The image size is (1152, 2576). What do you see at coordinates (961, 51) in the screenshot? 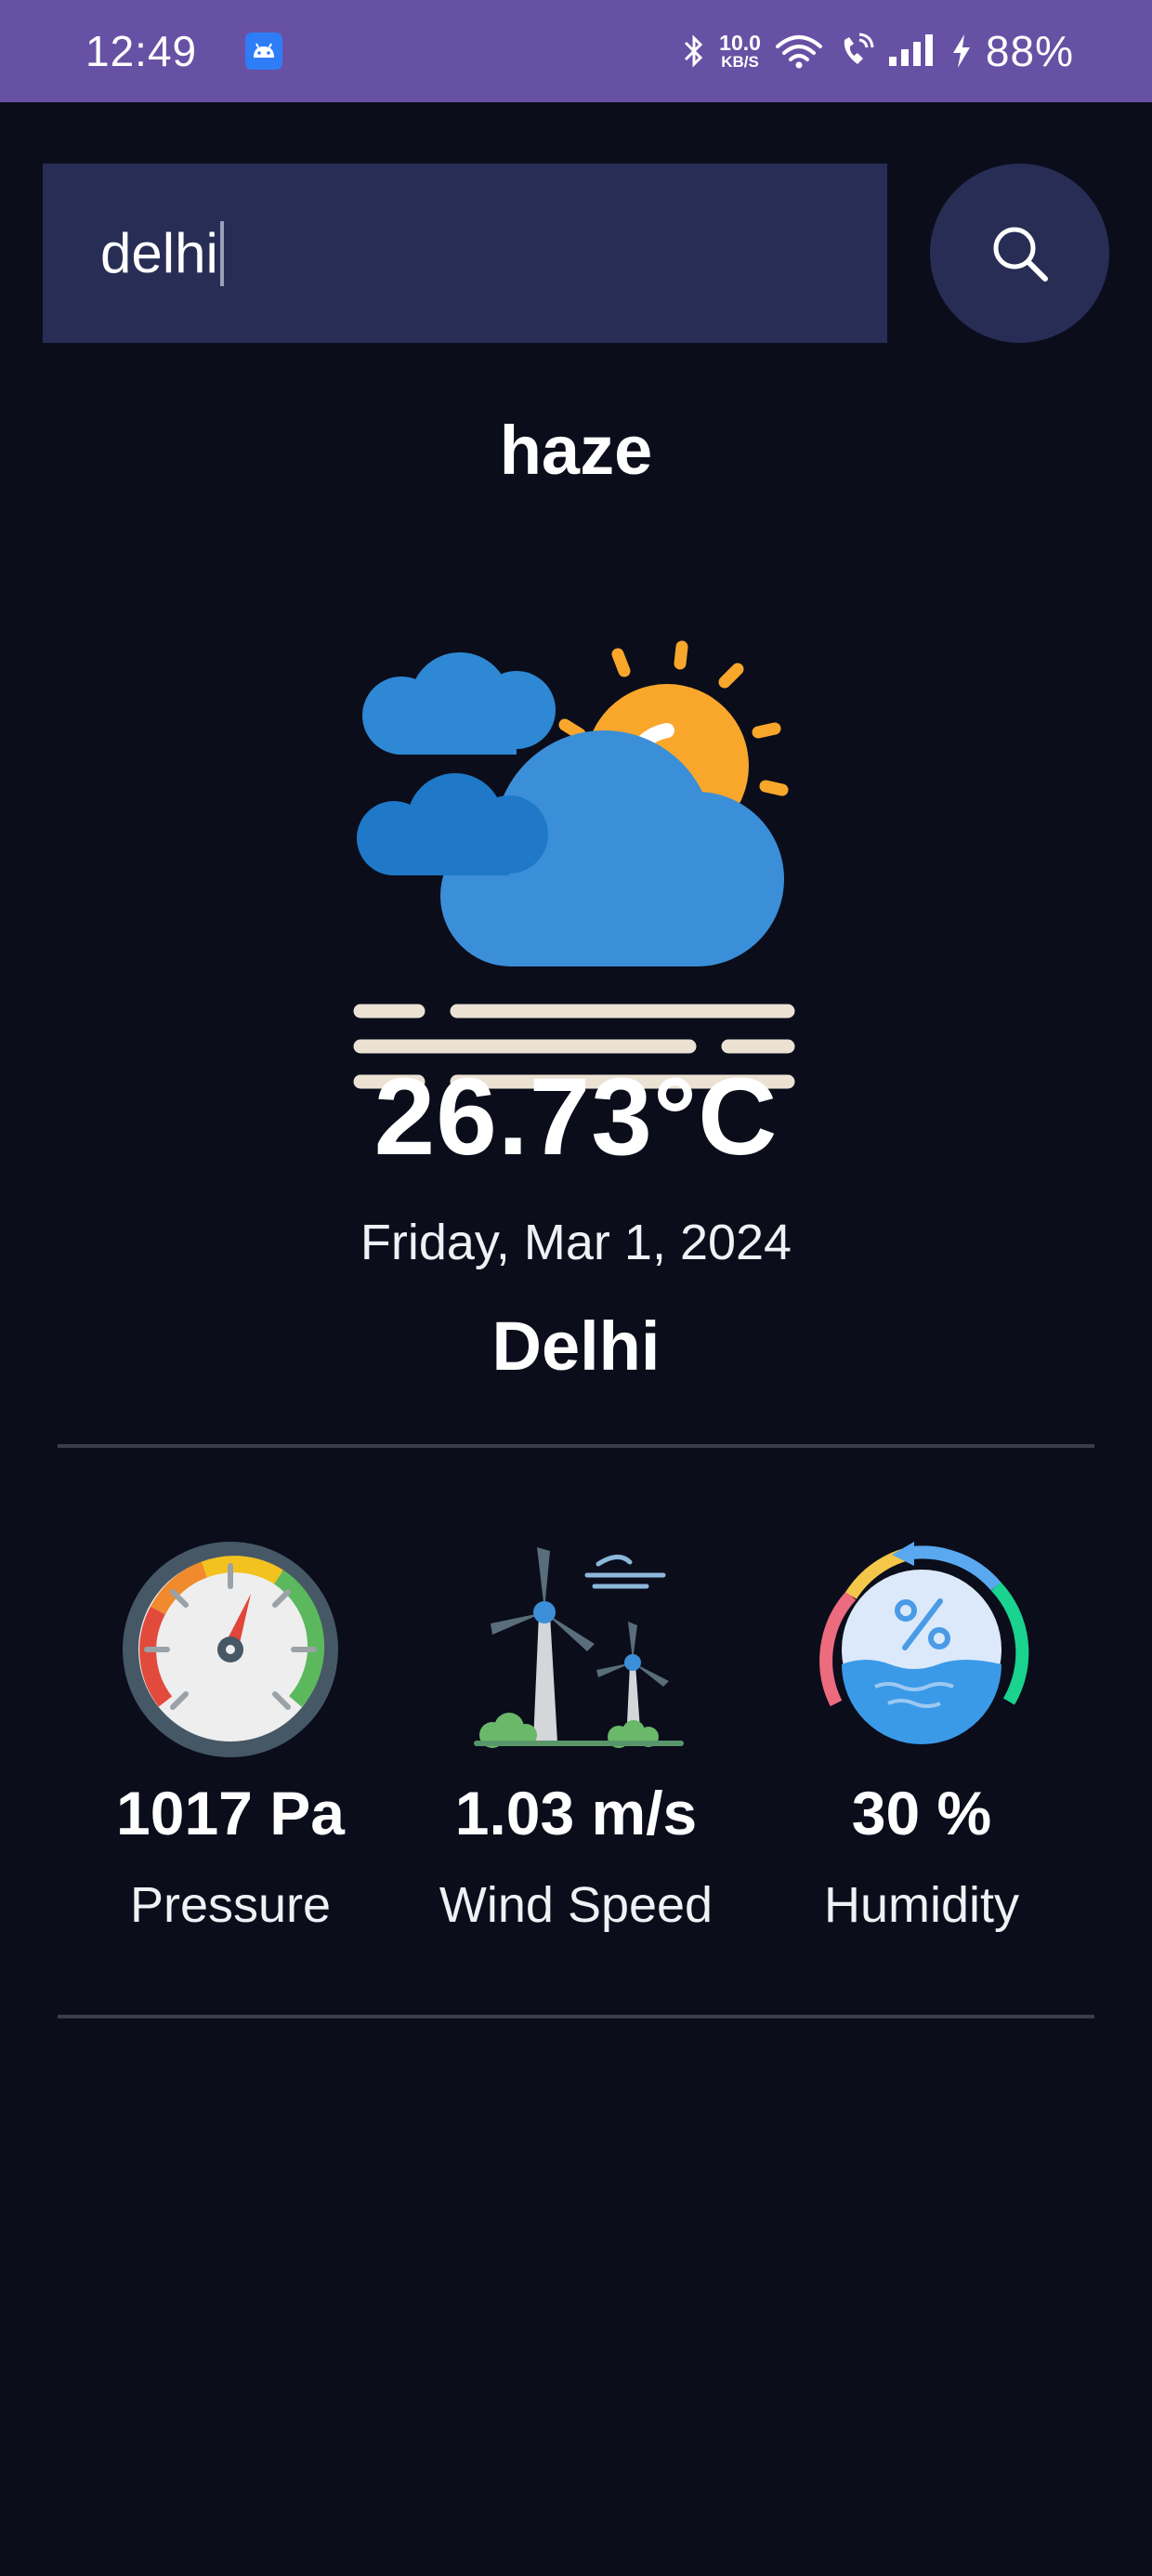
I see `charging-icon` at bounding box center [961, 51].